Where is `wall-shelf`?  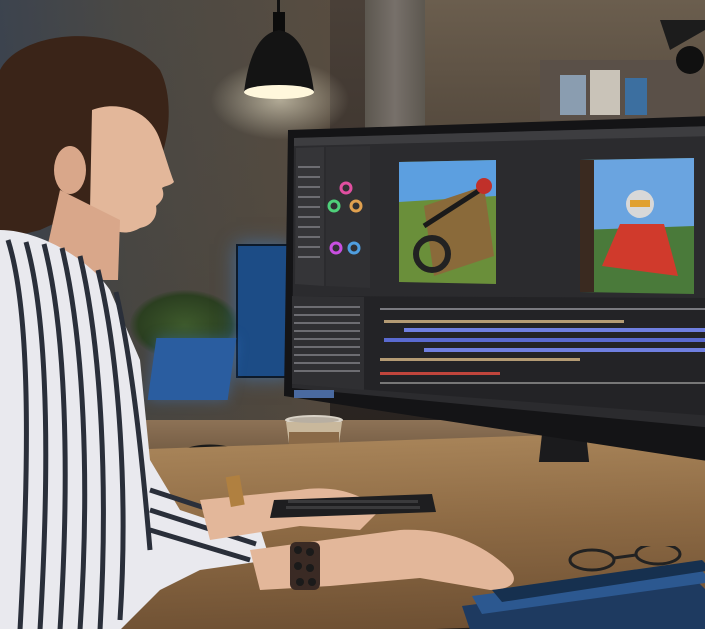
wall-shelf is located at coordinates (622, 70).